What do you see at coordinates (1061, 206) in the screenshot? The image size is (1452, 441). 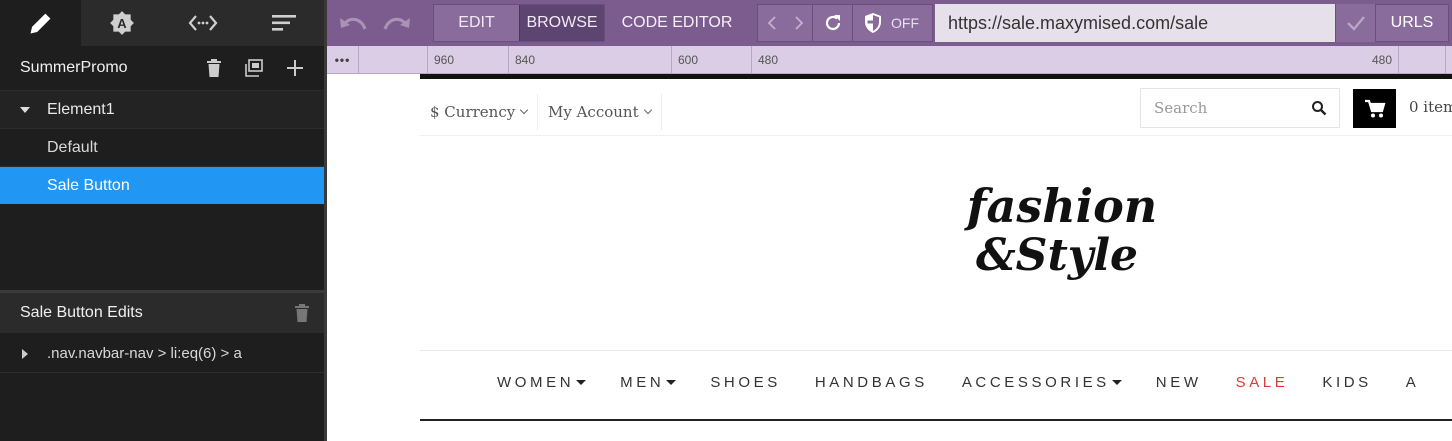 I see `logo-line-1: fashion` at bounding box center [1061, 206].